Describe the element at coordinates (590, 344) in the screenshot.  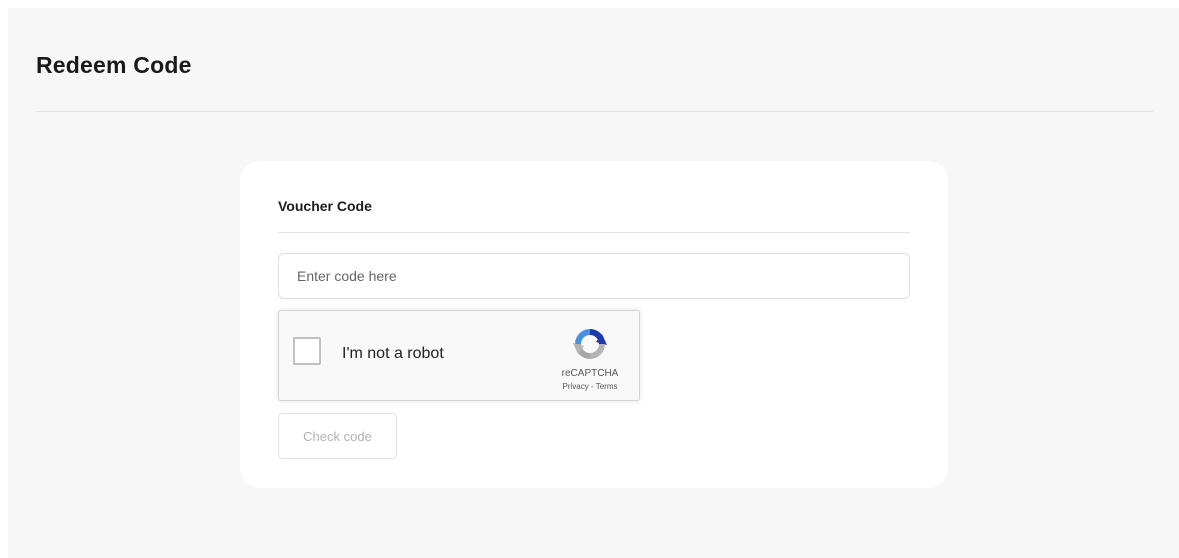
I see `recaptcha-logo-icon` at that location.